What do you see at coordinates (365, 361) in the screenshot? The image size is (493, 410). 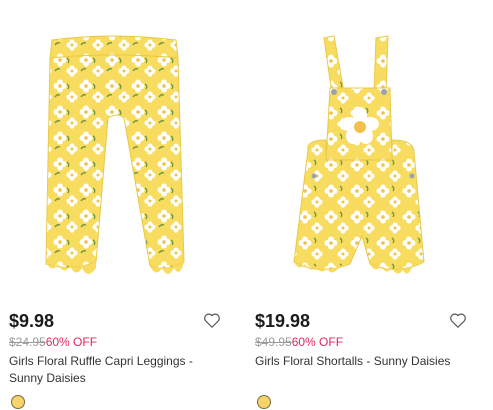 I see `product-title: Girls Floral Shortalls - Sunny Daisies` at bounding box center [365, 361].